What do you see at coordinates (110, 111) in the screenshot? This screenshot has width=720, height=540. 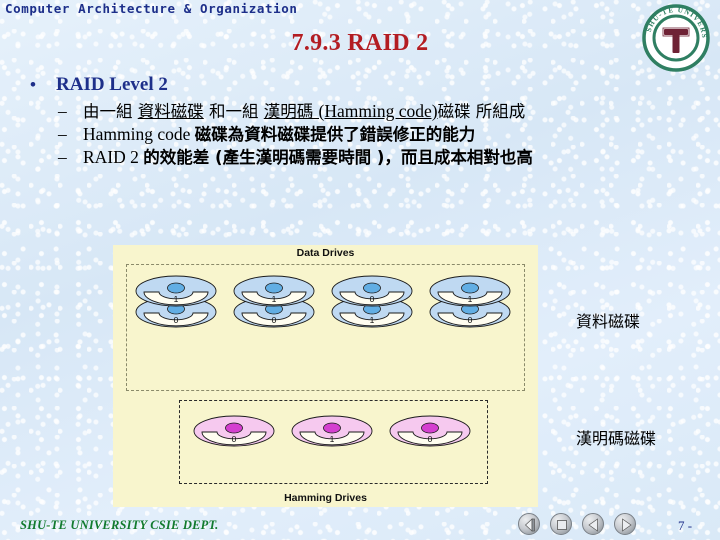 I see `text-run: 由一組` at bounding box center [110, 111].